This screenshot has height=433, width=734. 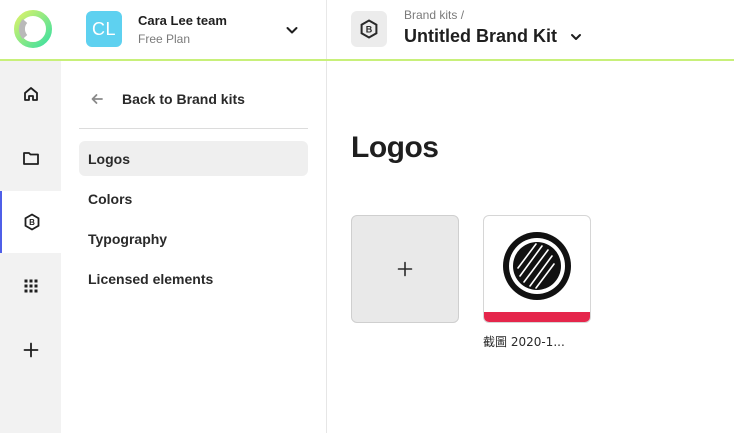 I want to click on divider, so click(x=193, y=128).